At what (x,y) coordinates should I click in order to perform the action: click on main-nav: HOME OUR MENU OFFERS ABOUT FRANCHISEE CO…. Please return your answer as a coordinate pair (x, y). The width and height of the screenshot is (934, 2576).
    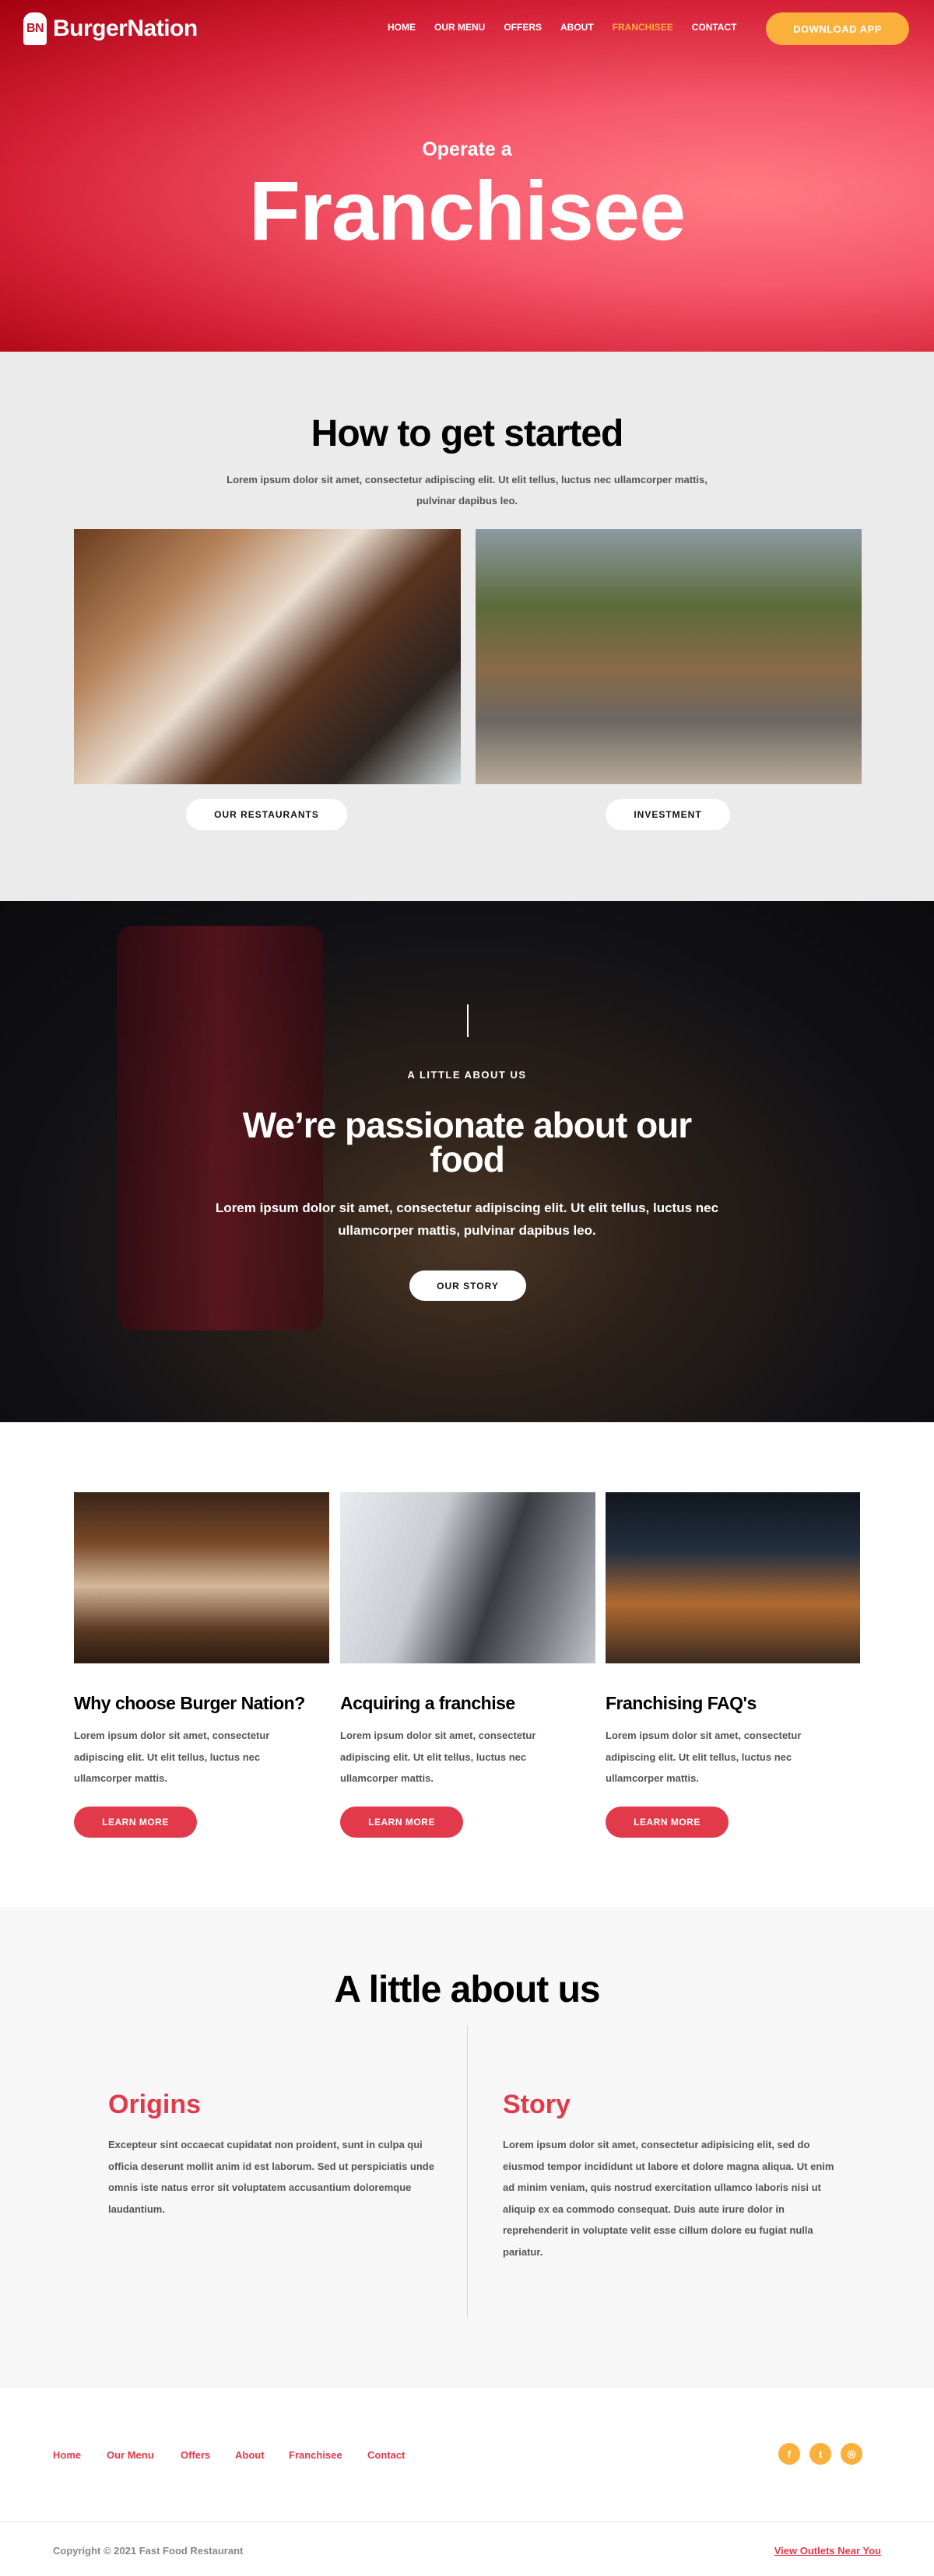
    Looking at the image, I should click on (562, 27).